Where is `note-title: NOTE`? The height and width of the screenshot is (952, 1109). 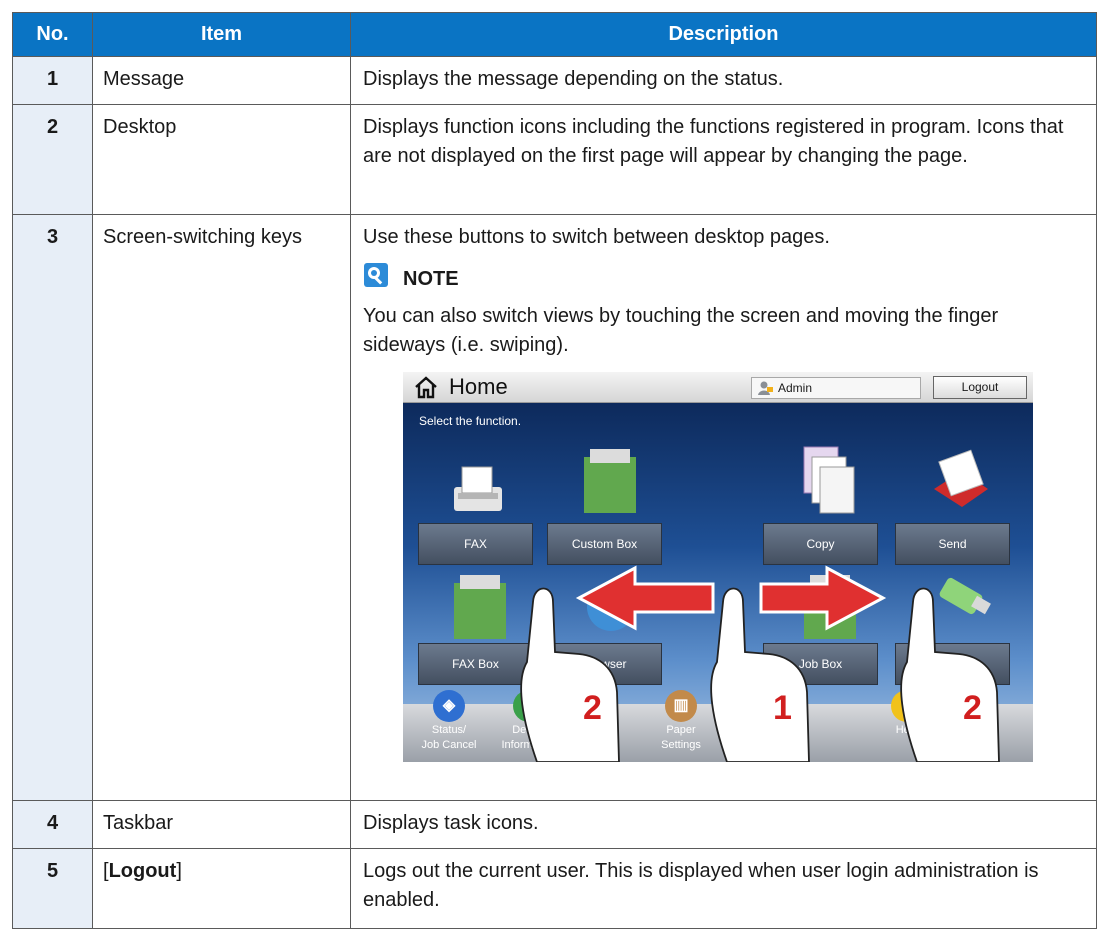
note-title: NOTE is located at coordinates (431, 278).